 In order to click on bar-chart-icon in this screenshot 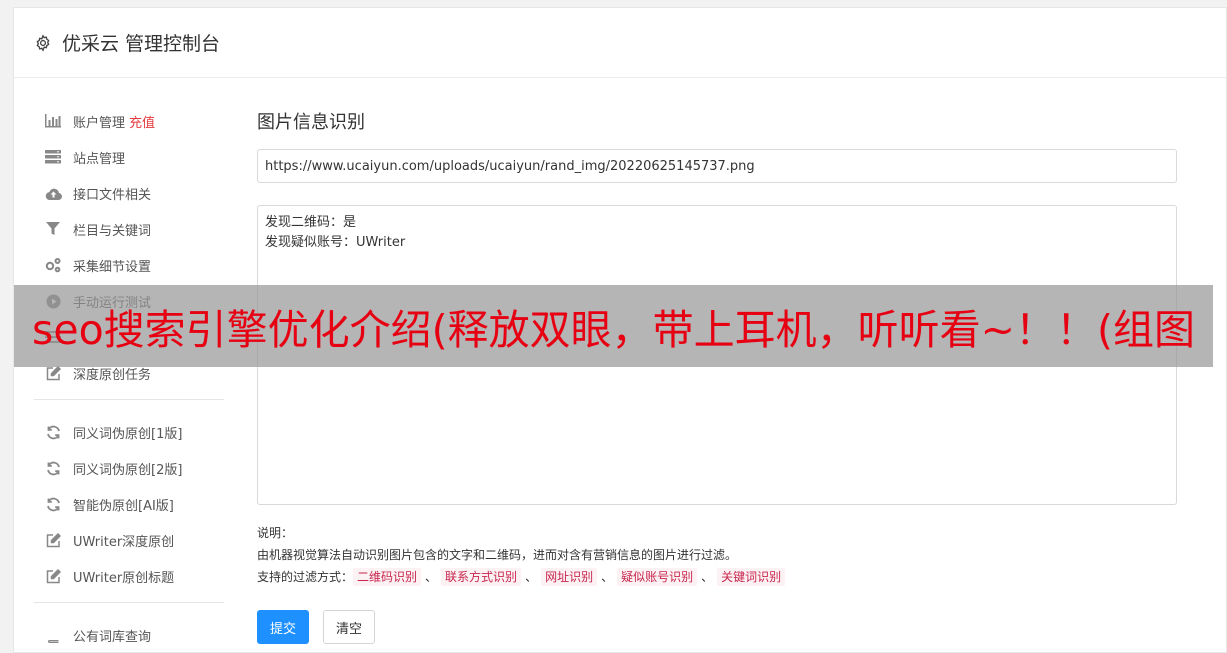, I will do `click(53, 121)`.